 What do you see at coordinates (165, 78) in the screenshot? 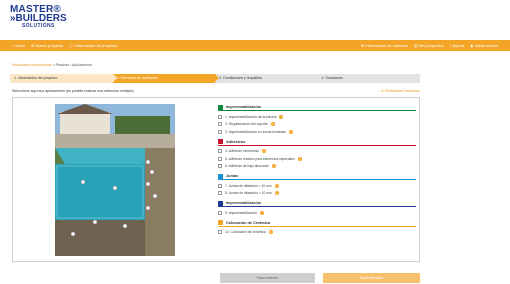
I see `wizard-step-2: 2. Selección de aplicación` at bounding box center [165, 78].